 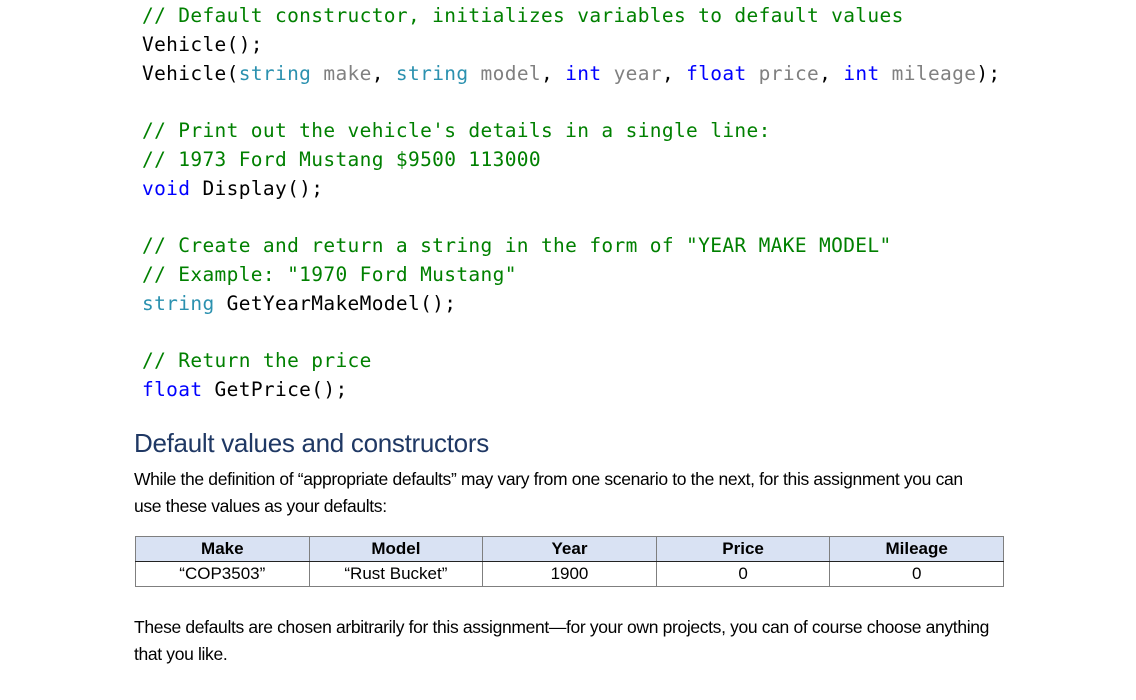 What do you see at coordinates (341, 159) in the screenshot?
I see `code-comment: // 1973 Ford Mustang $9500 113000` at bounding box center [341, 159].